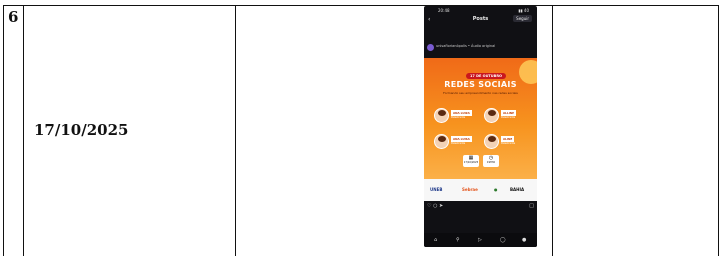 This screenshot has width=723, height=256. What do you see at coordinates (430, 47) in the screenshot?
I see `avatar` at bounding box center [430, 47].